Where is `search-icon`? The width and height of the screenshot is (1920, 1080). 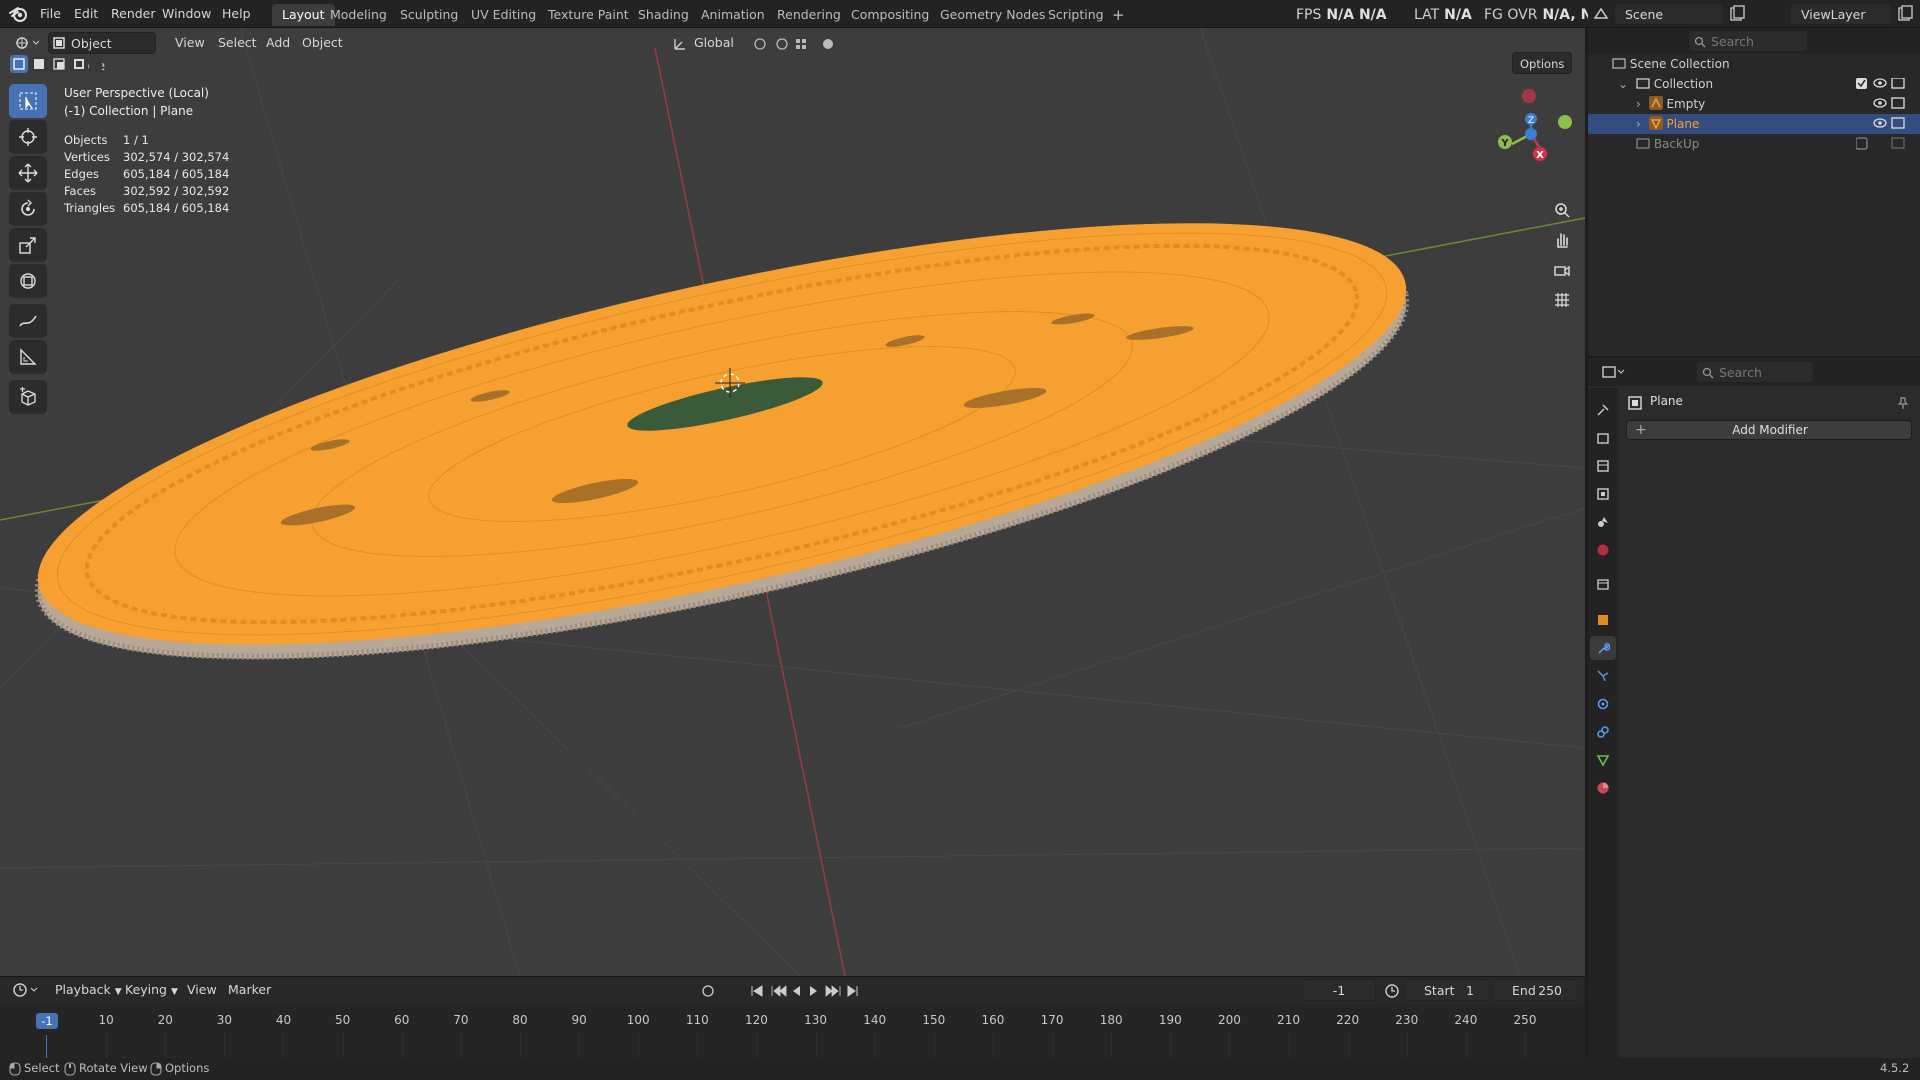 search-icon is located at coordinates (1700, 42).